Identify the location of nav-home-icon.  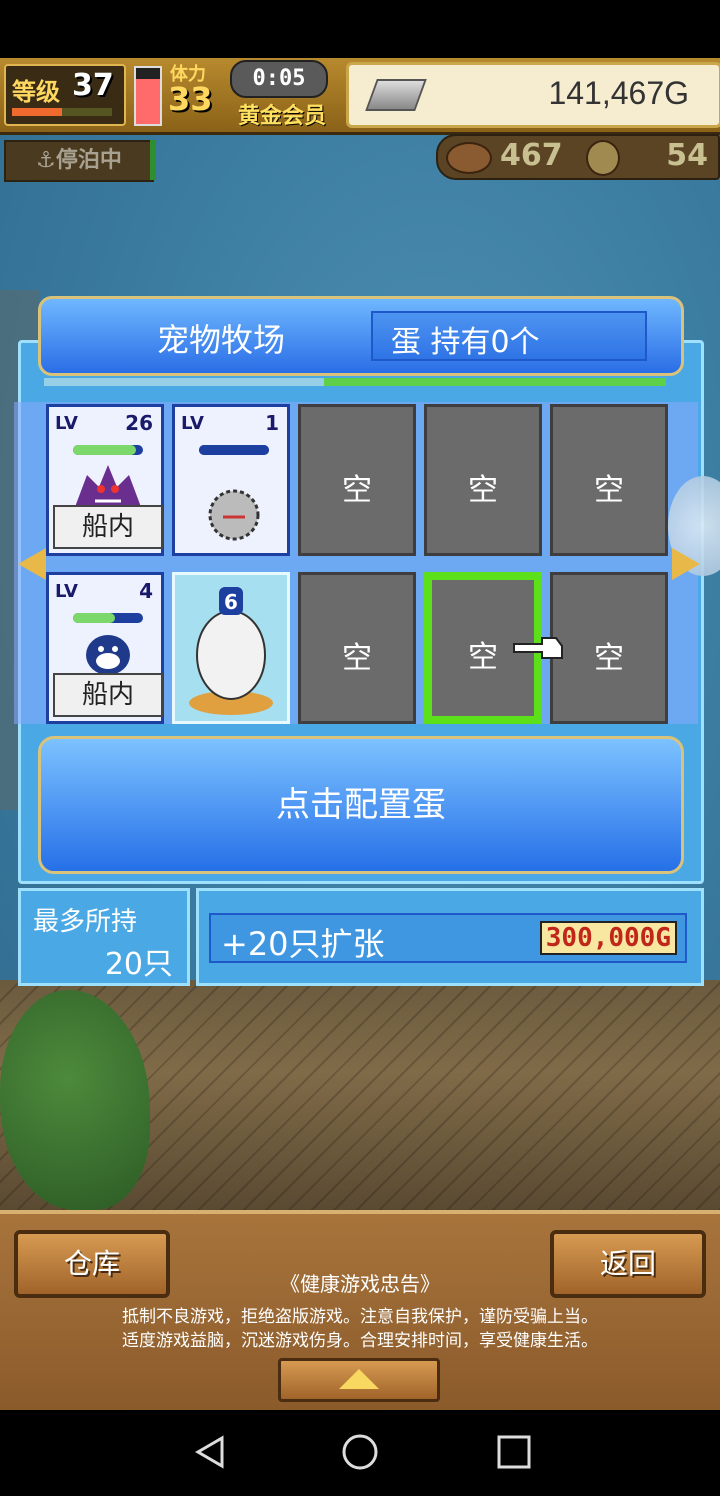
(360, 1452).